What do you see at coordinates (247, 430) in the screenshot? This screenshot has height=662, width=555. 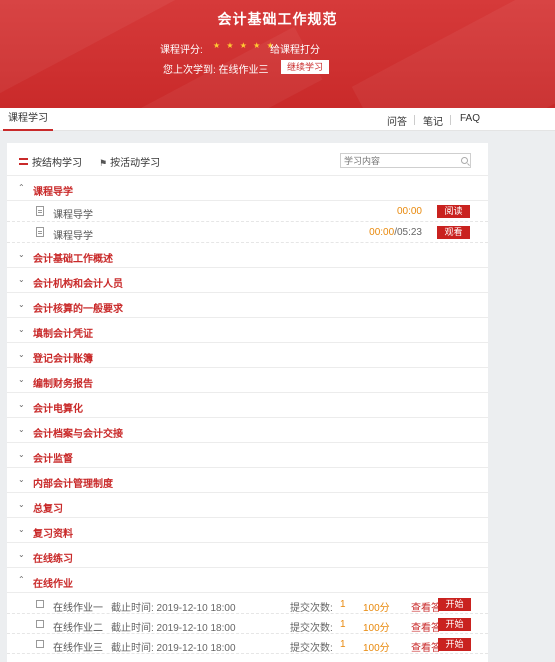 I see `chapter-row: ⌄ 会计档案与会计交接` at bounding box center [247, 430].